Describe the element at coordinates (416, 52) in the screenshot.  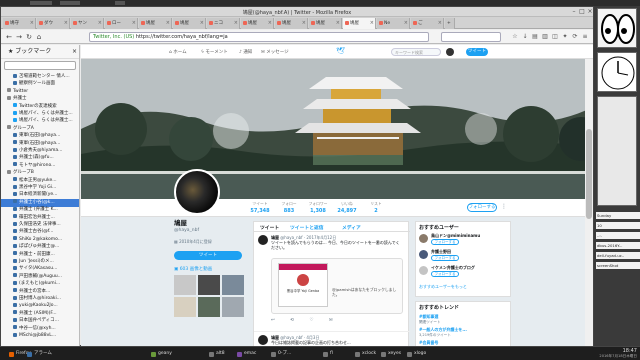
I see `twitter-search-input: キーワード検索` at that location.